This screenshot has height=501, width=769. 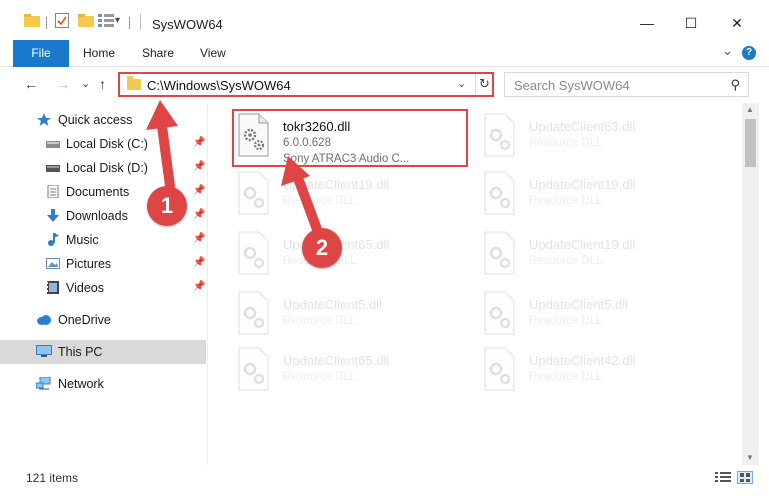 I want to click on address-dropdown-icon: ⌄, so click(x=461, y=83).